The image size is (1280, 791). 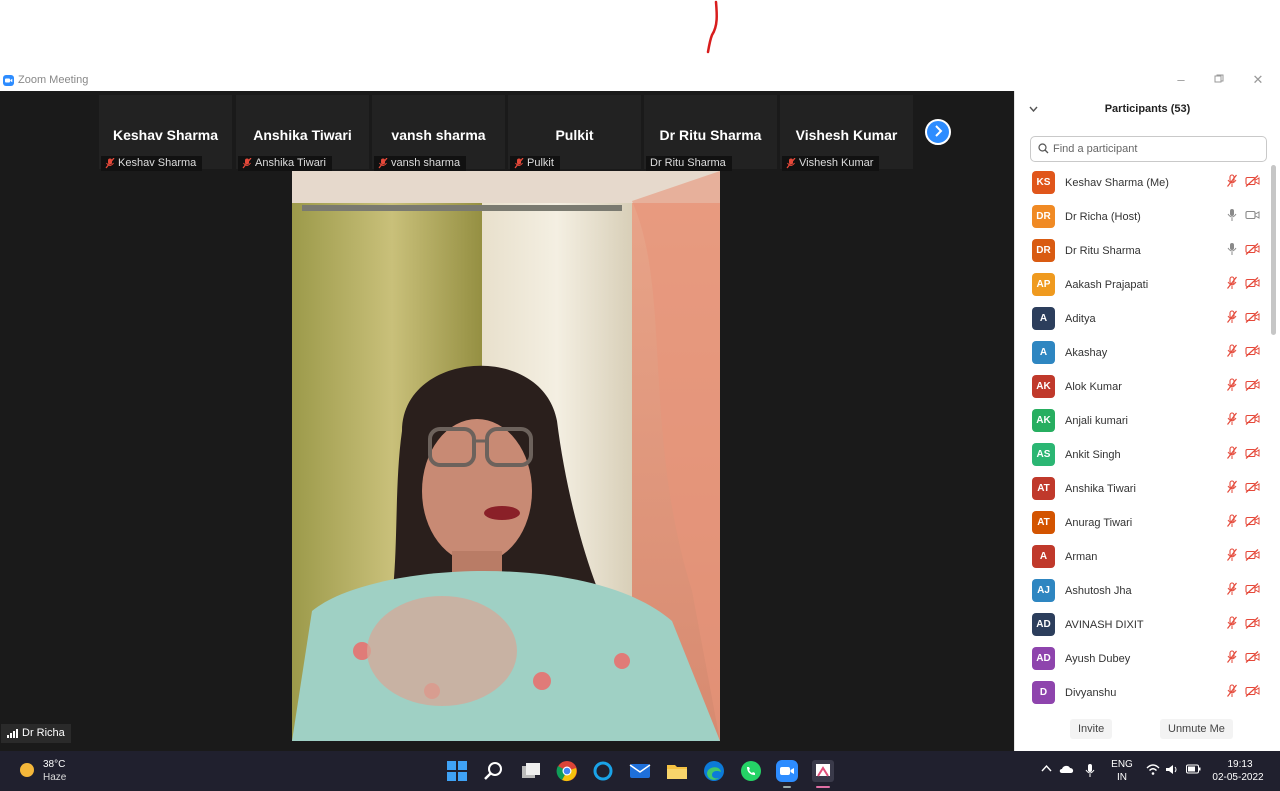 What do you see at coordinates (751, 771) in the screenshot?
I see `whatsapp-icon` at bounding box center [751, 771].